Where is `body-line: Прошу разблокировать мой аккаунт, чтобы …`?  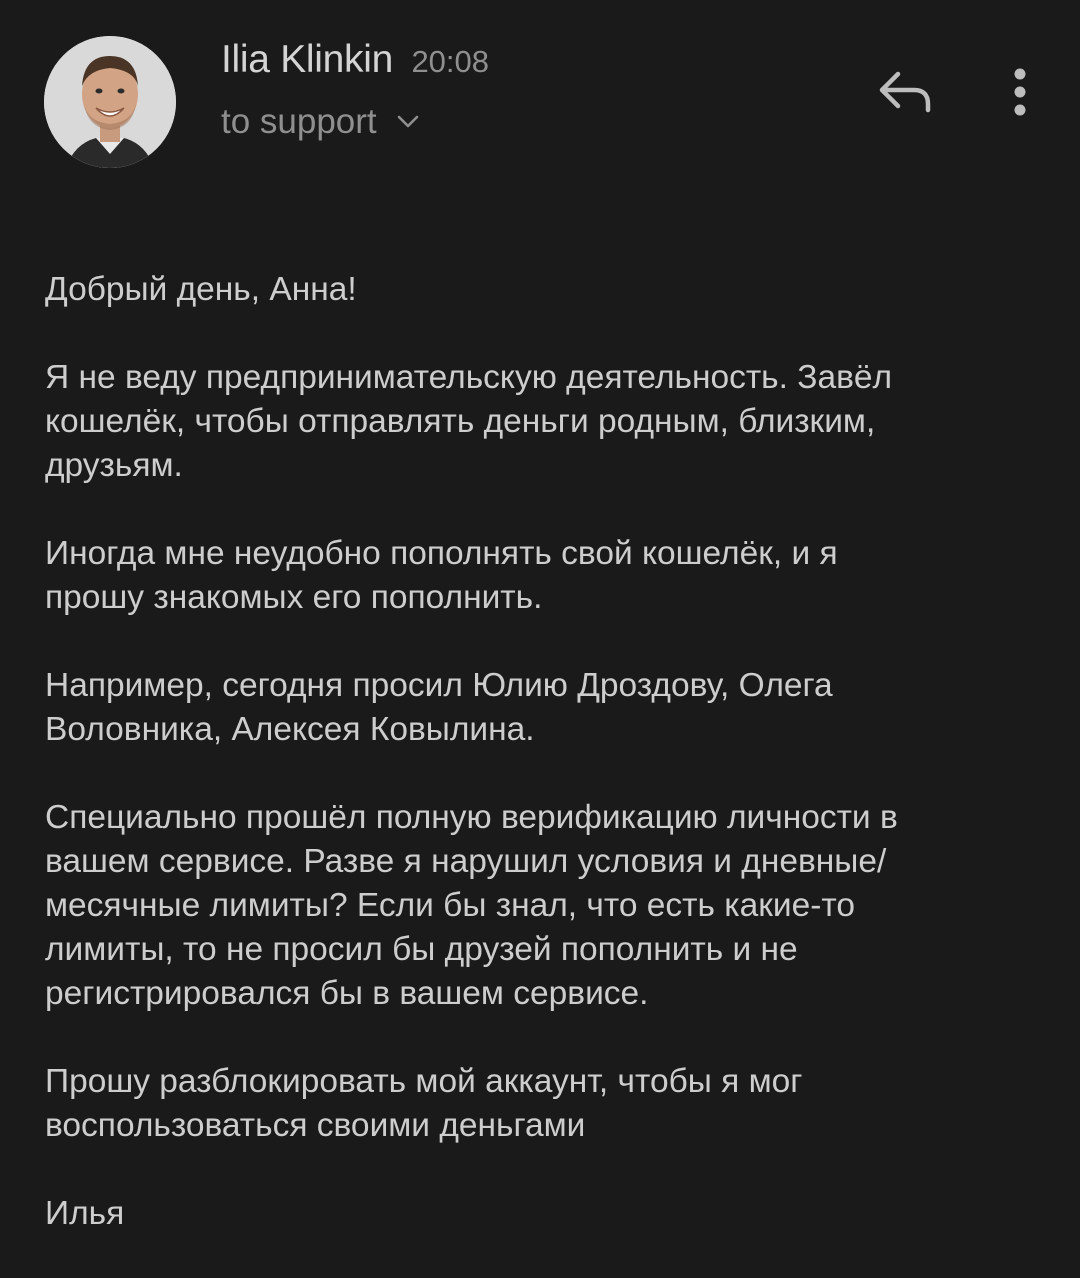
body-line: Прошу разблокировать мой аккаунт, чтобы … is located at coordinates (424, 1081).